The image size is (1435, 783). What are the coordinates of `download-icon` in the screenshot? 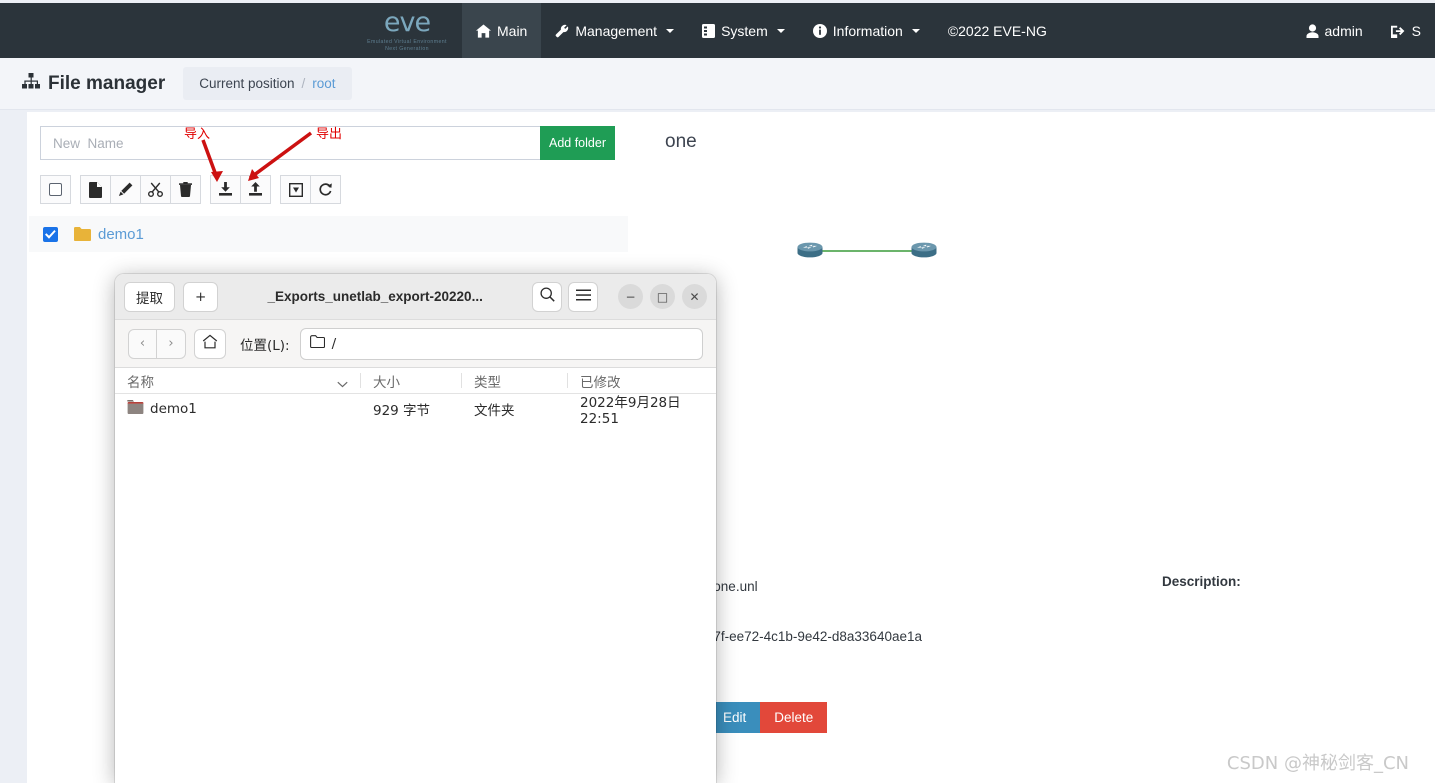 It's located at (225, 189).